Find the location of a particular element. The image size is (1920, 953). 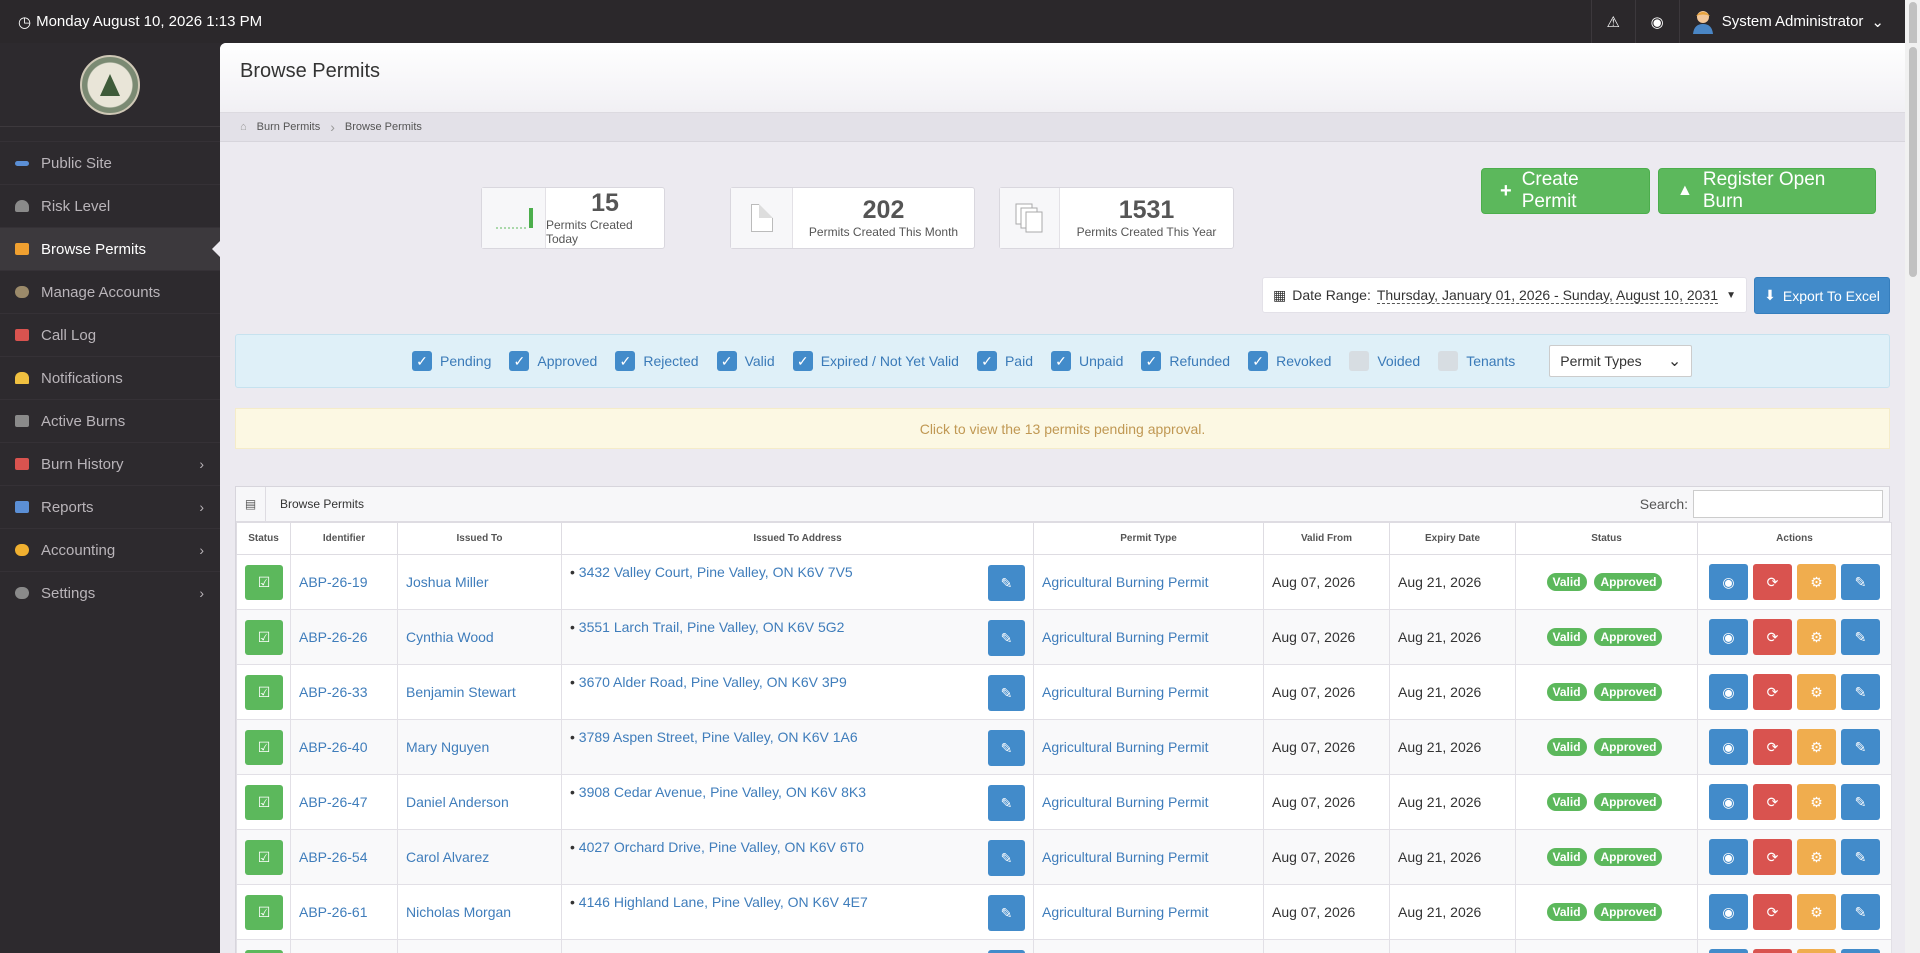

column-header: Status is located at coordinates (1606, 538).